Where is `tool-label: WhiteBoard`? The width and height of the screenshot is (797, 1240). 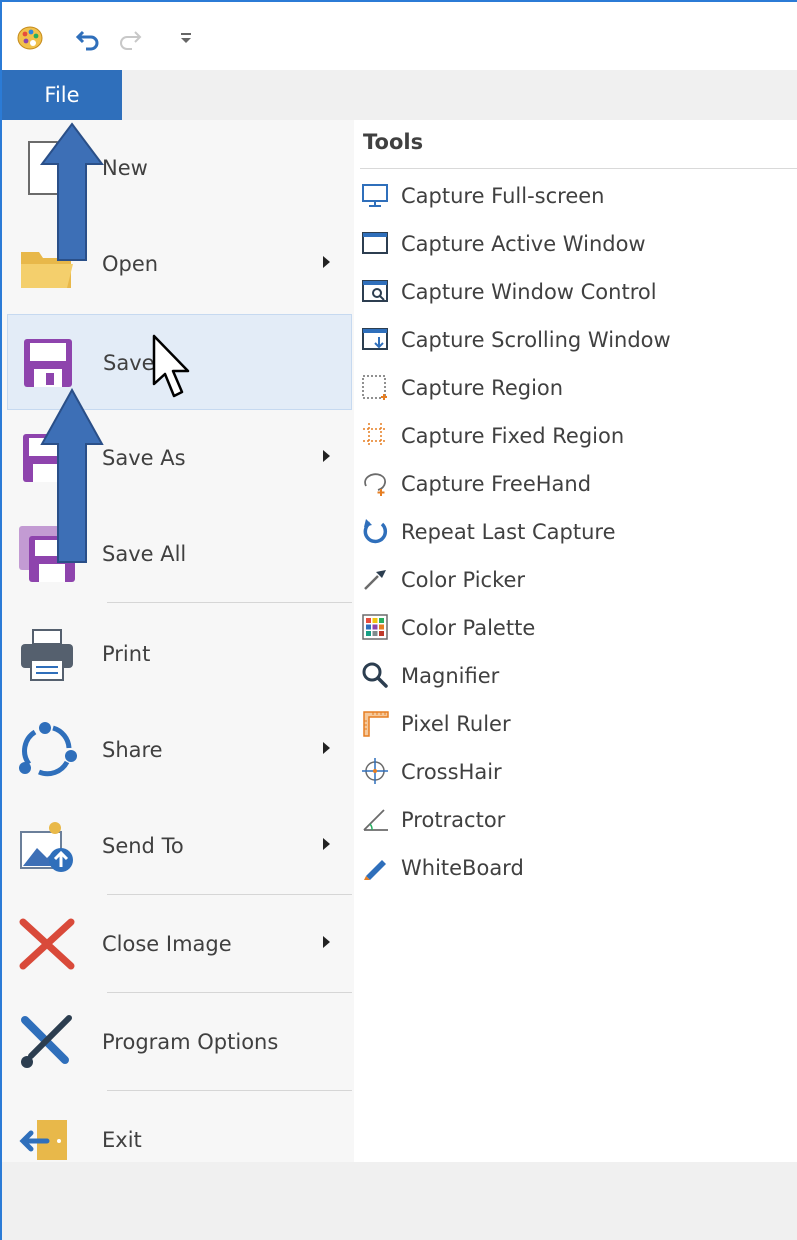 tool-label: WhiteBoard is located at coordinates (462, 868).